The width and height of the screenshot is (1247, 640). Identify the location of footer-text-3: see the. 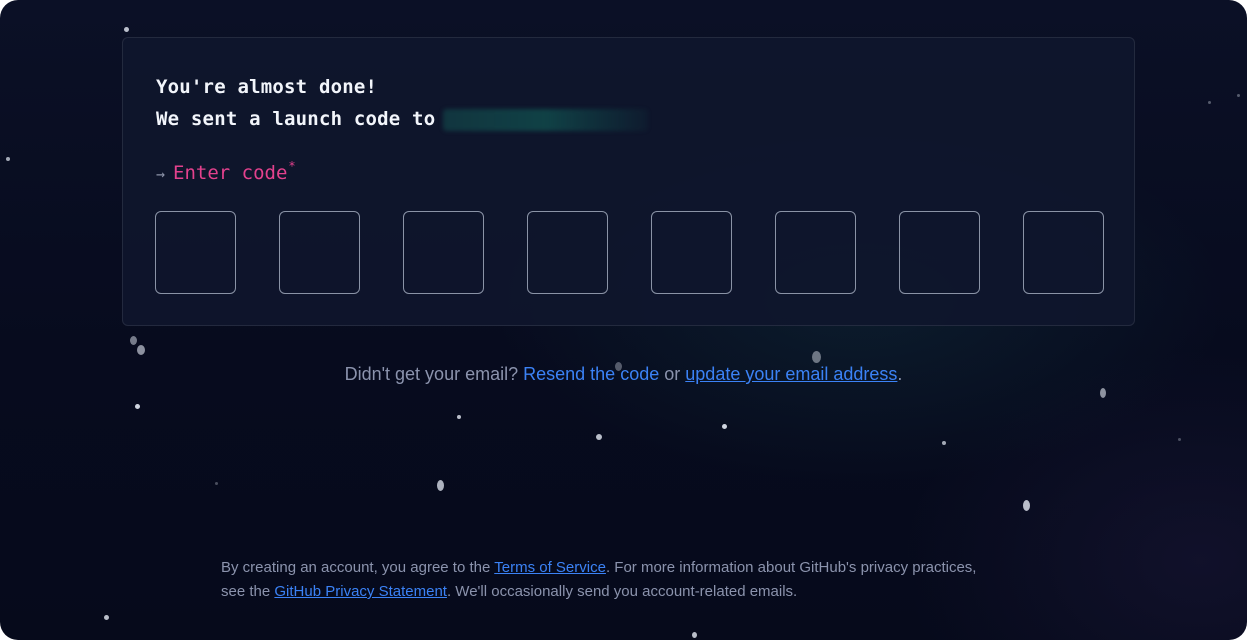
(246, 591).